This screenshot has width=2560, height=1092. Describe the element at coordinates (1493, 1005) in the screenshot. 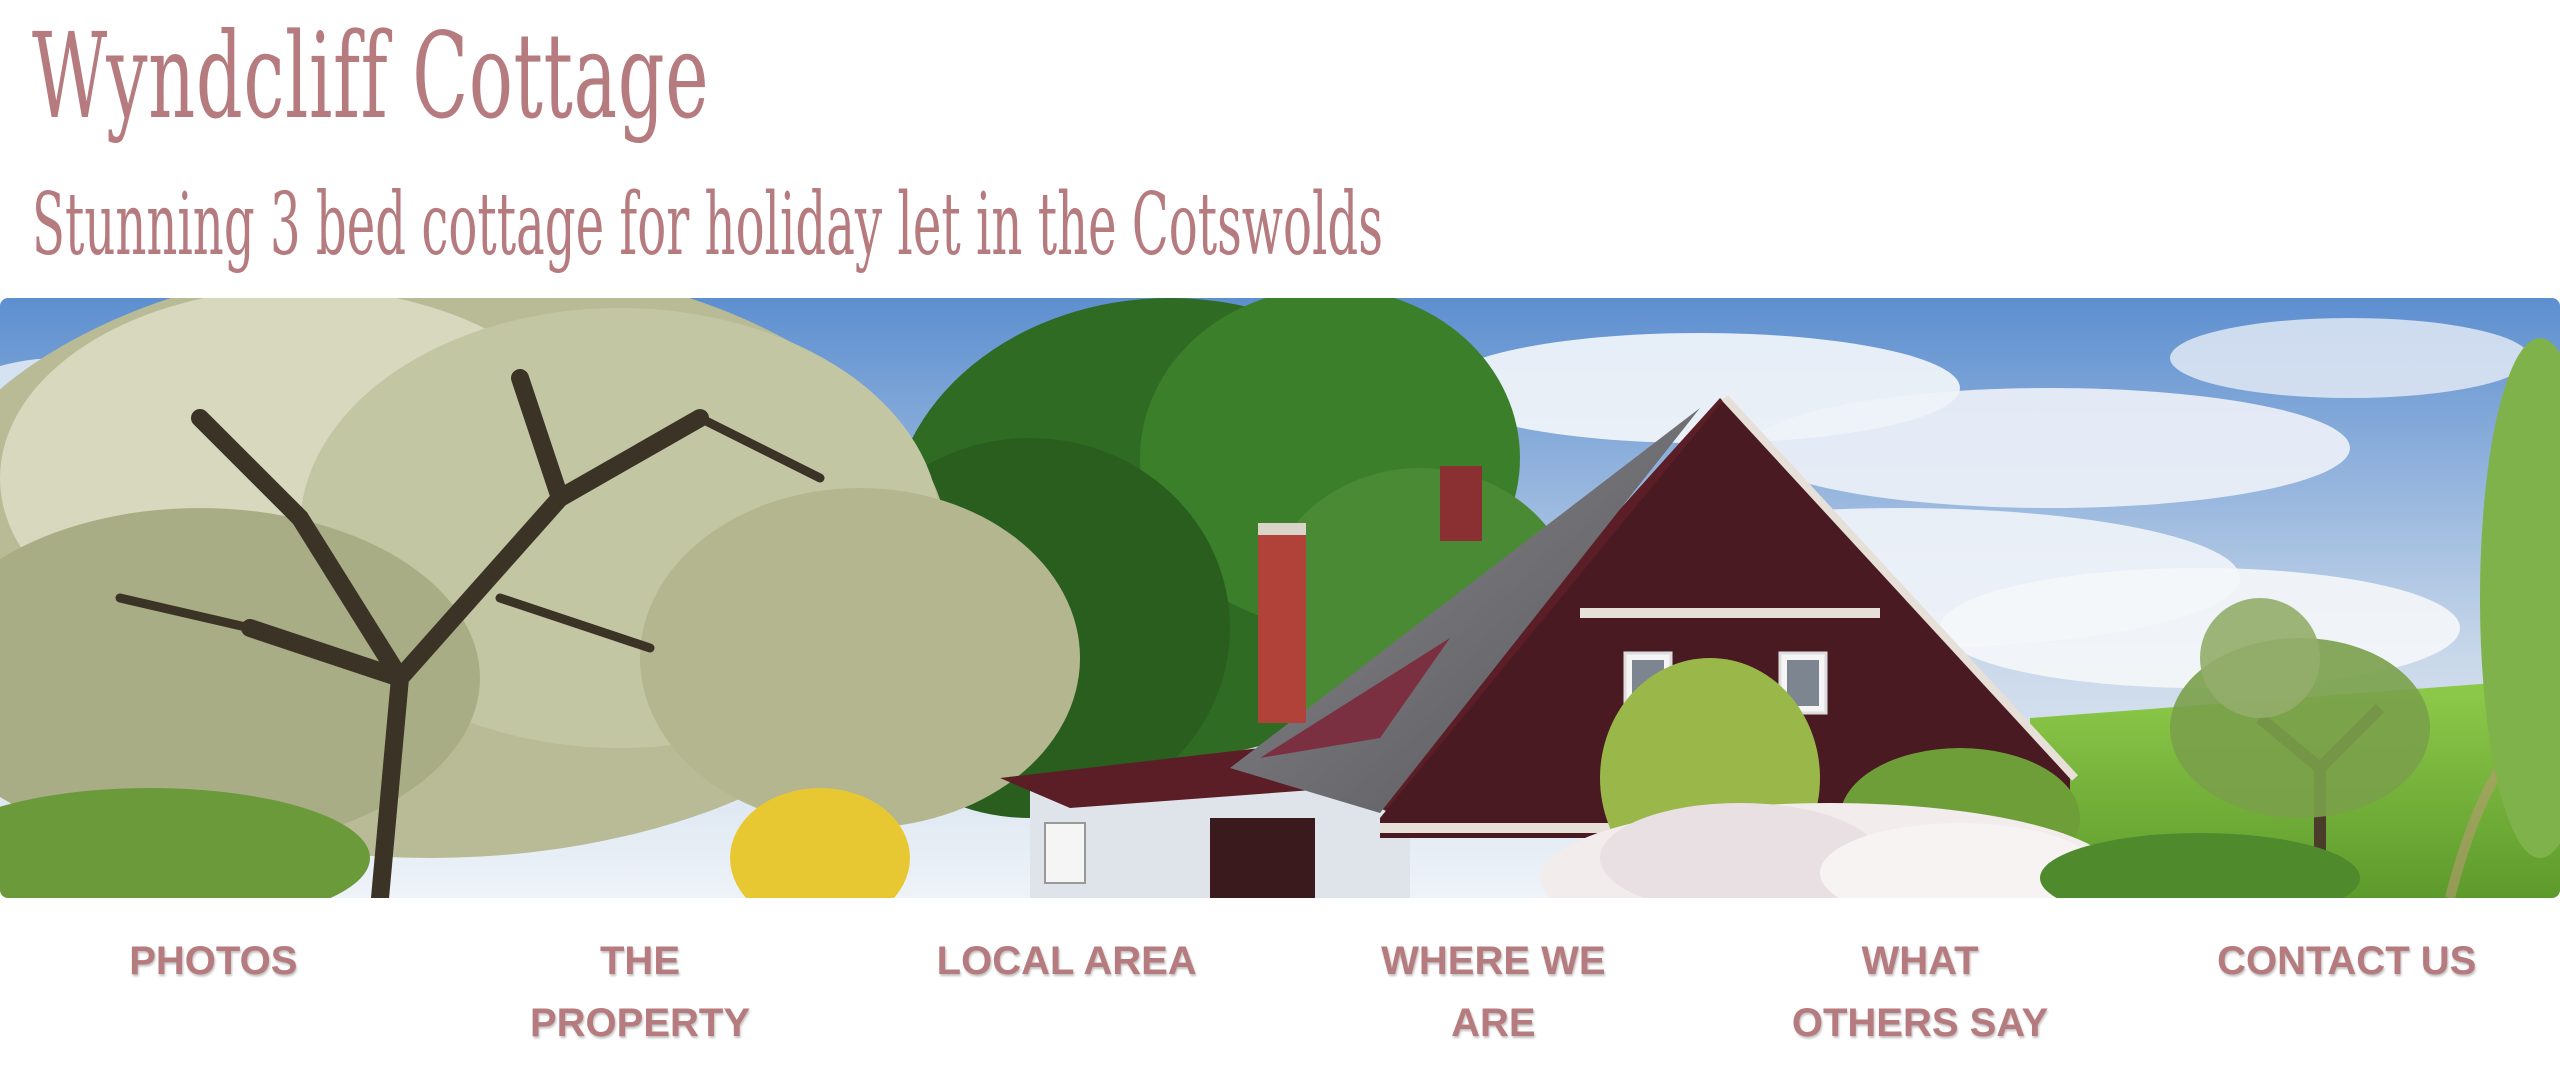

I see `nav-where-we-are: WHERE WE ARE` at that location.